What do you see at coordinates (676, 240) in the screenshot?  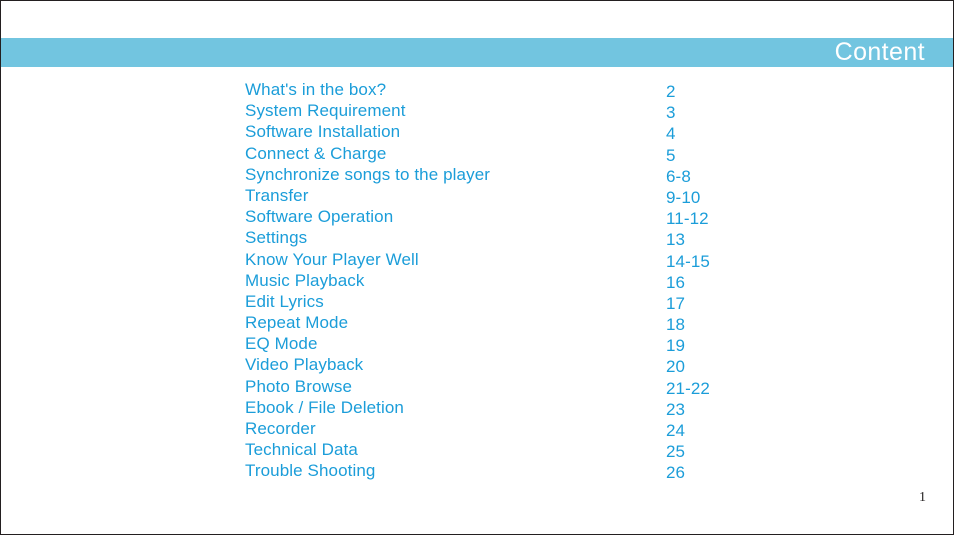 I see `toc-entry-pages: 13` at bounding box center [676, 240].